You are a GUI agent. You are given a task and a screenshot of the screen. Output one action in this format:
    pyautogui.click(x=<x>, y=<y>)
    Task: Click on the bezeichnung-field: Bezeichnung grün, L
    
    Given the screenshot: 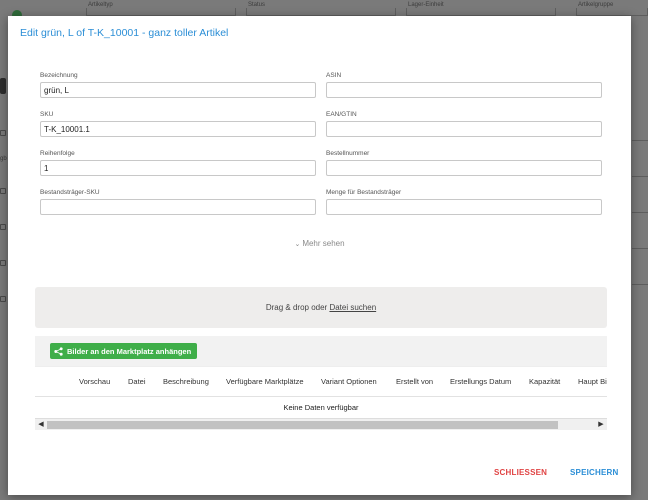 What is the action you would take?
    pyautogui.click(x=178, y=85)
    